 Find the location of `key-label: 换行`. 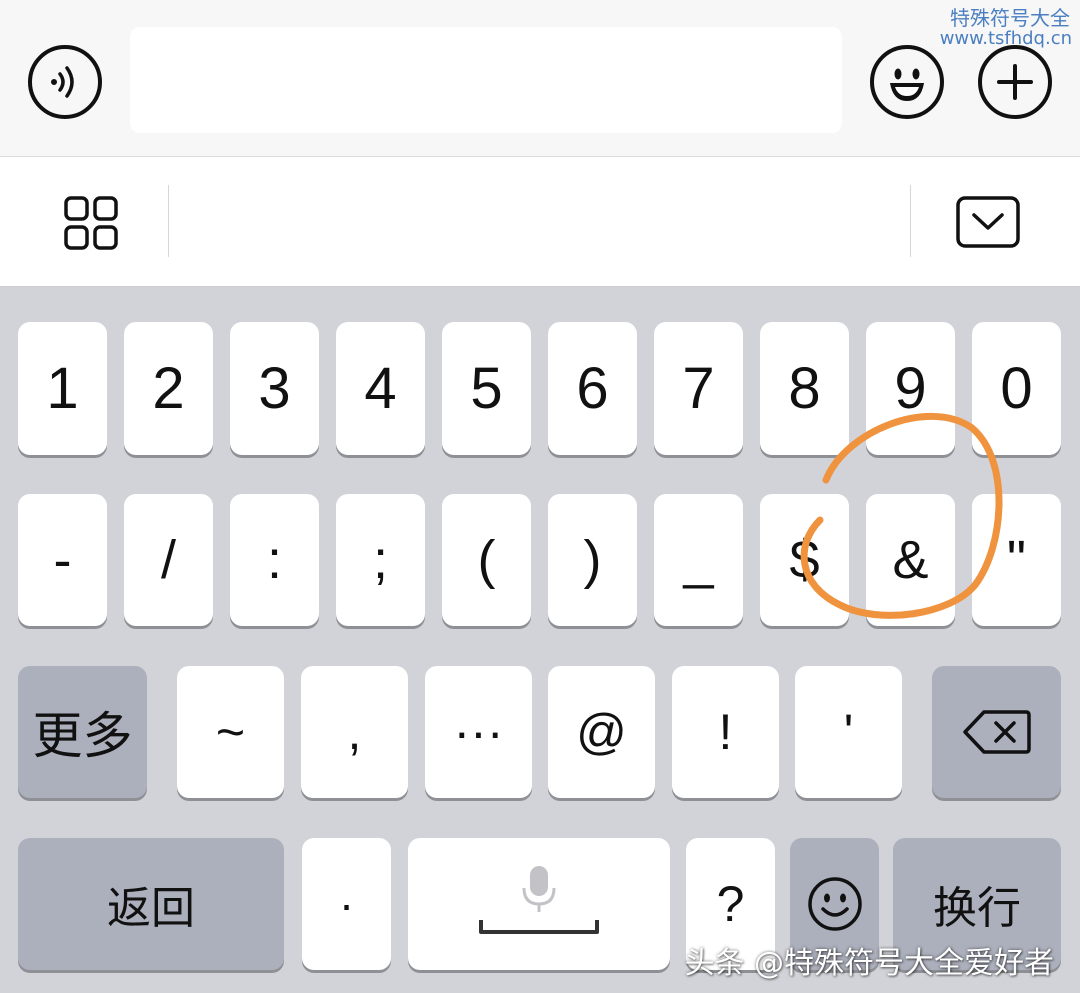

key-label: 换行 is located at coordinates (977, 908).